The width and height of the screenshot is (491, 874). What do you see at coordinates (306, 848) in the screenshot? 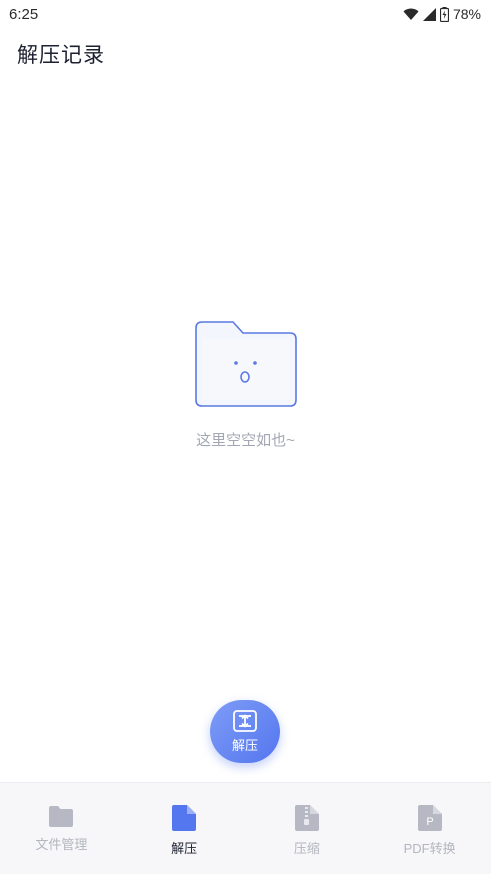
I see `nav-label-compress: 压缩` at bounding box center [306, 848].